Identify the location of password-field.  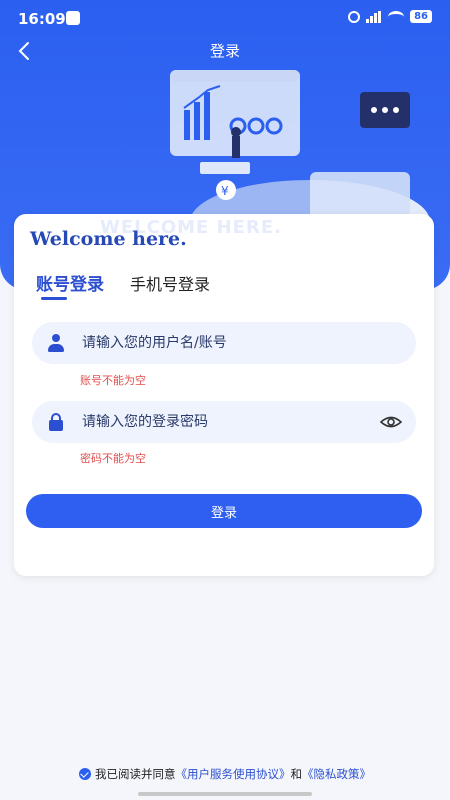
(224, 422).